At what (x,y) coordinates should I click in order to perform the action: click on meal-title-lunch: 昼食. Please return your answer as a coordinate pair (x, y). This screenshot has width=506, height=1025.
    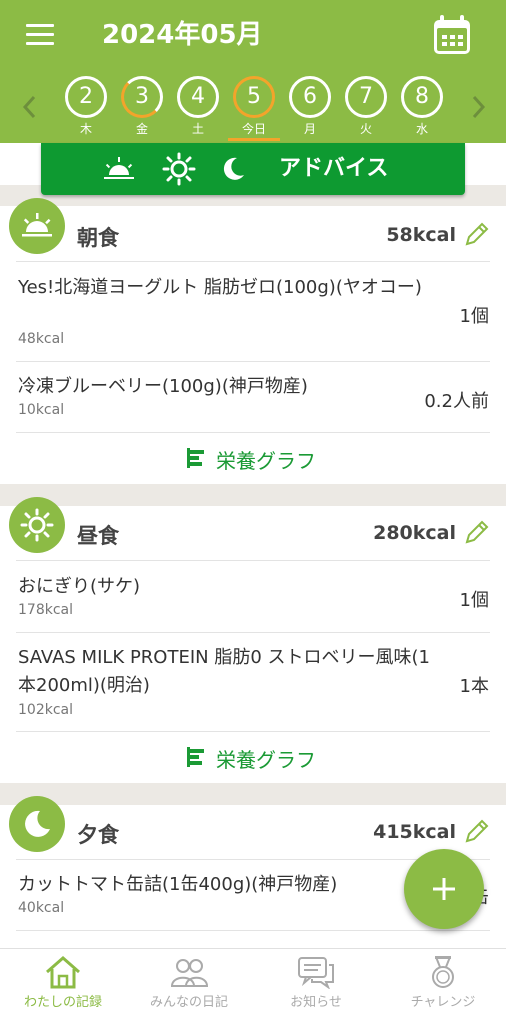
    Looking at the image, I should click on (98, 536).